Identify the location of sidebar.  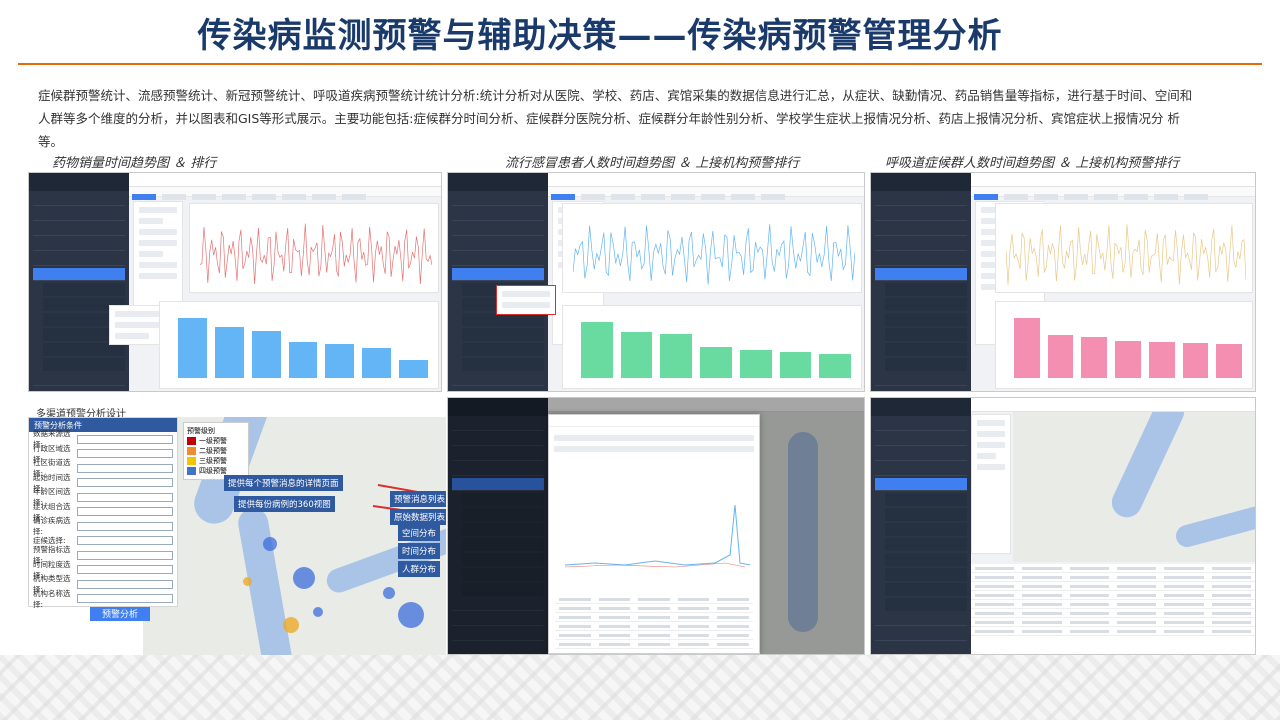
(79, 282).